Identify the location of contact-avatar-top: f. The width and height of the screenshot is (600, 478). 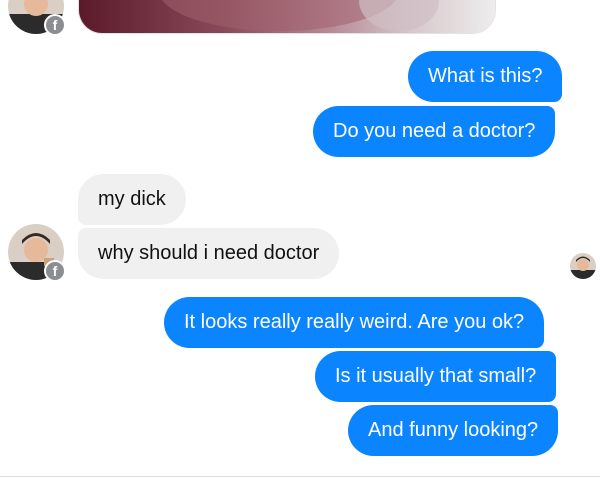
(37, 18).